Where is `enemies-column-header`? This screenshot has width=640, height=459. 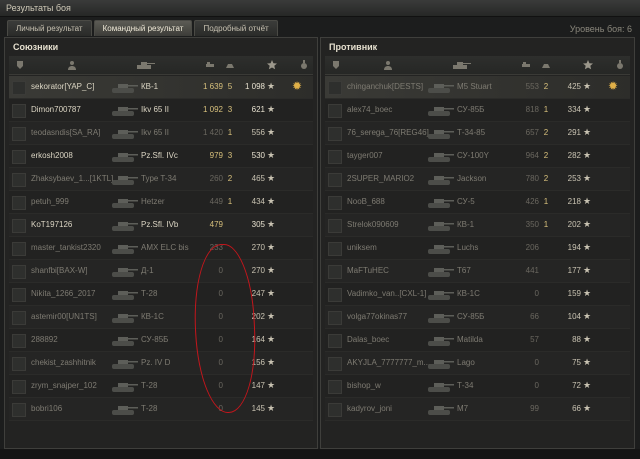 enemies-column-header is located at coordinates (477, 65).